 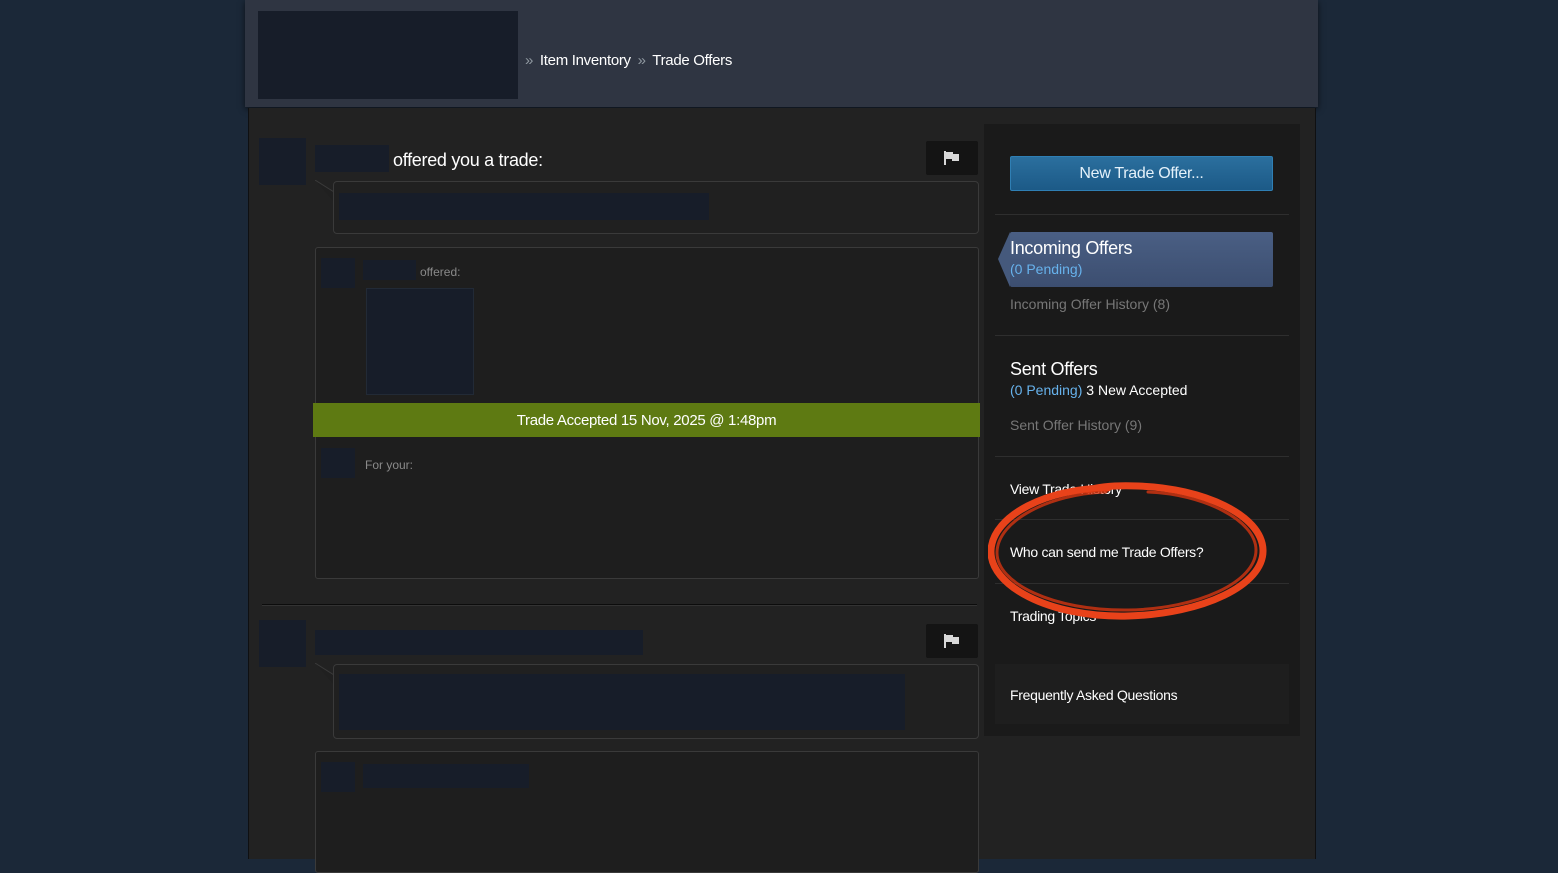 I want to click on partner-name-redacted, so click(x=352, y=158).